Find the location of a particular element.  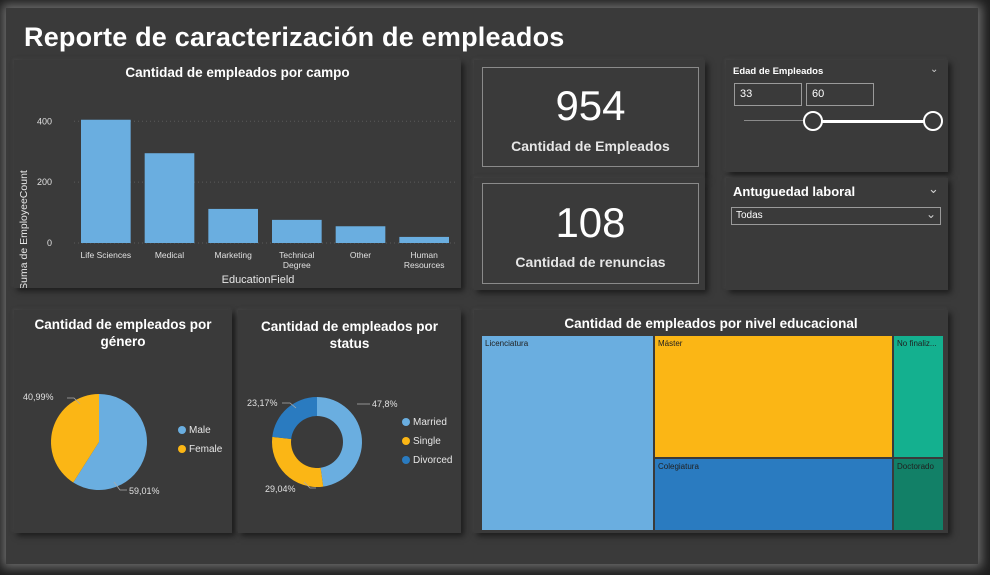

age-slider-min-handle is located at coordinates (813, 121).